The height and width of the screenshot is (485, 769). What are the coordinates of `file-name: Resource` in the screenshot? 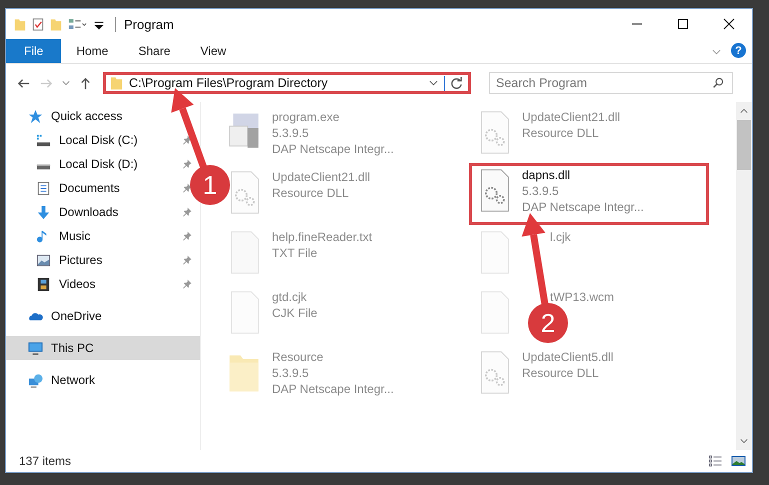 It's located at (298, 357).